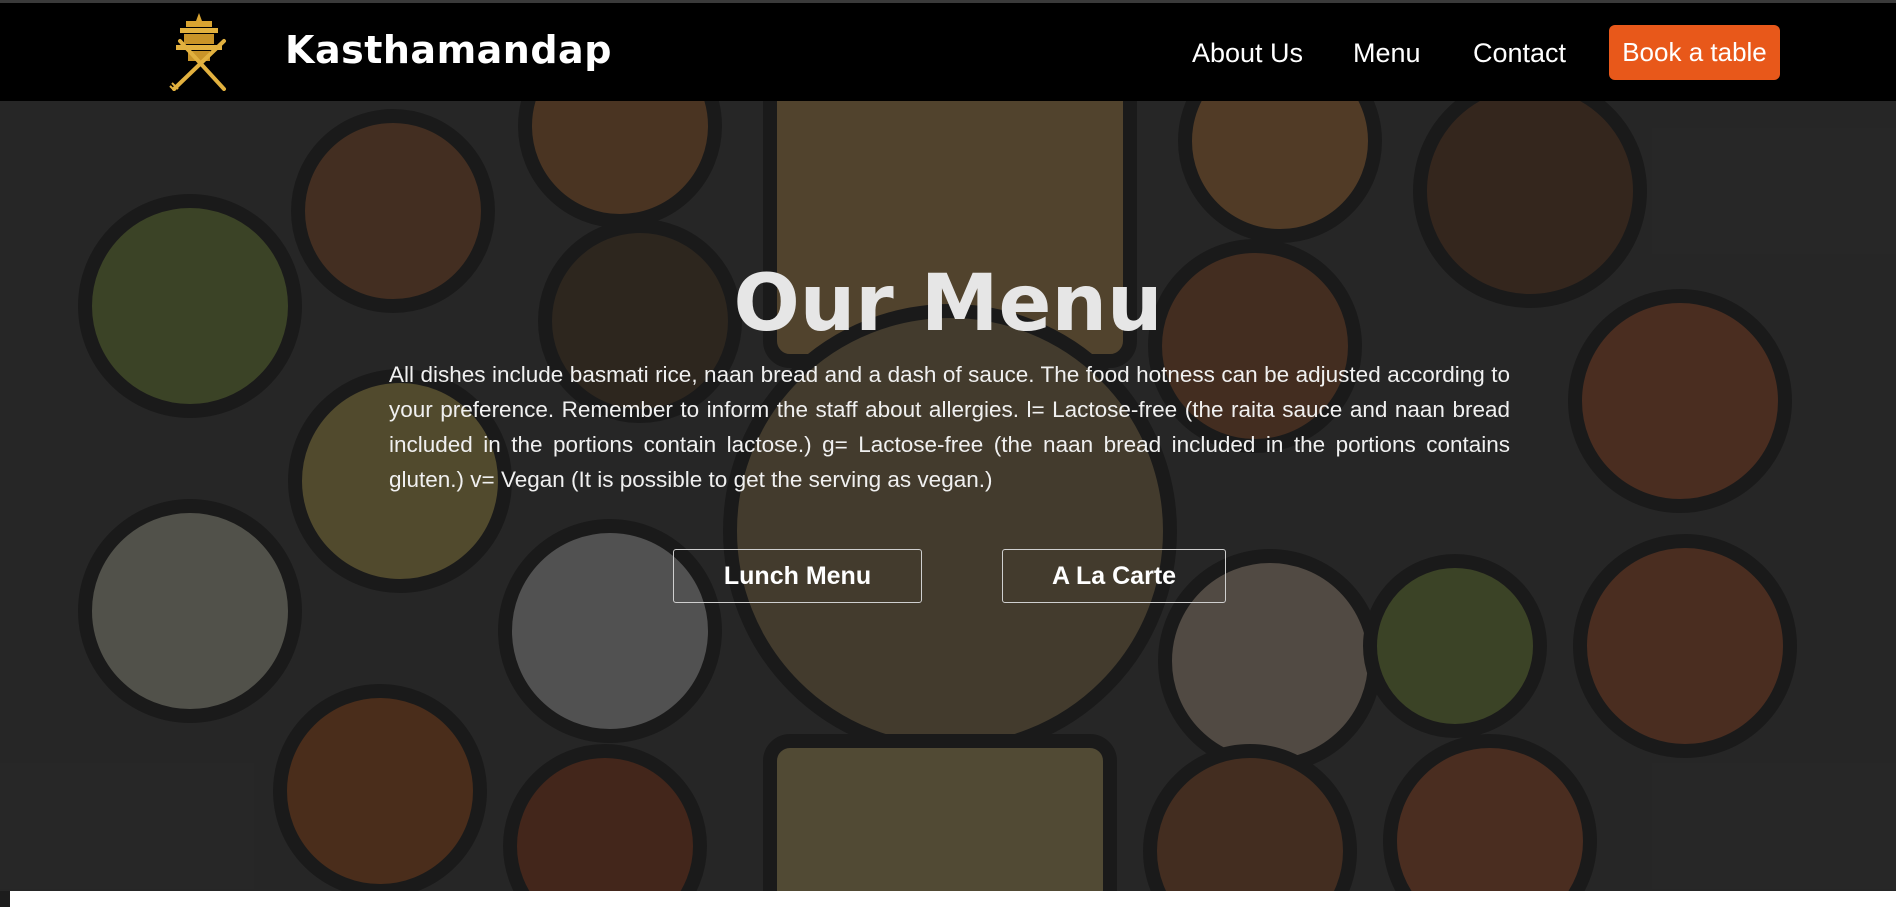 This screenshot has height=907, width=1896. What do you see at coordinates (1519, 53) in the screenshot?
I see `nav-contact: Contact` at bounding box center [1519, 53].